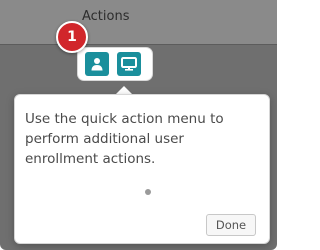  I want to click on device-enrollment-button, so click(129, 64).